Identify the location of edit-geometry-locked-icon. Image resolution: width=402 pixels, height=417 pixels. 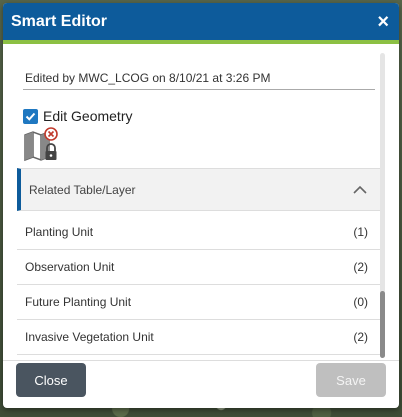
(41, 144).